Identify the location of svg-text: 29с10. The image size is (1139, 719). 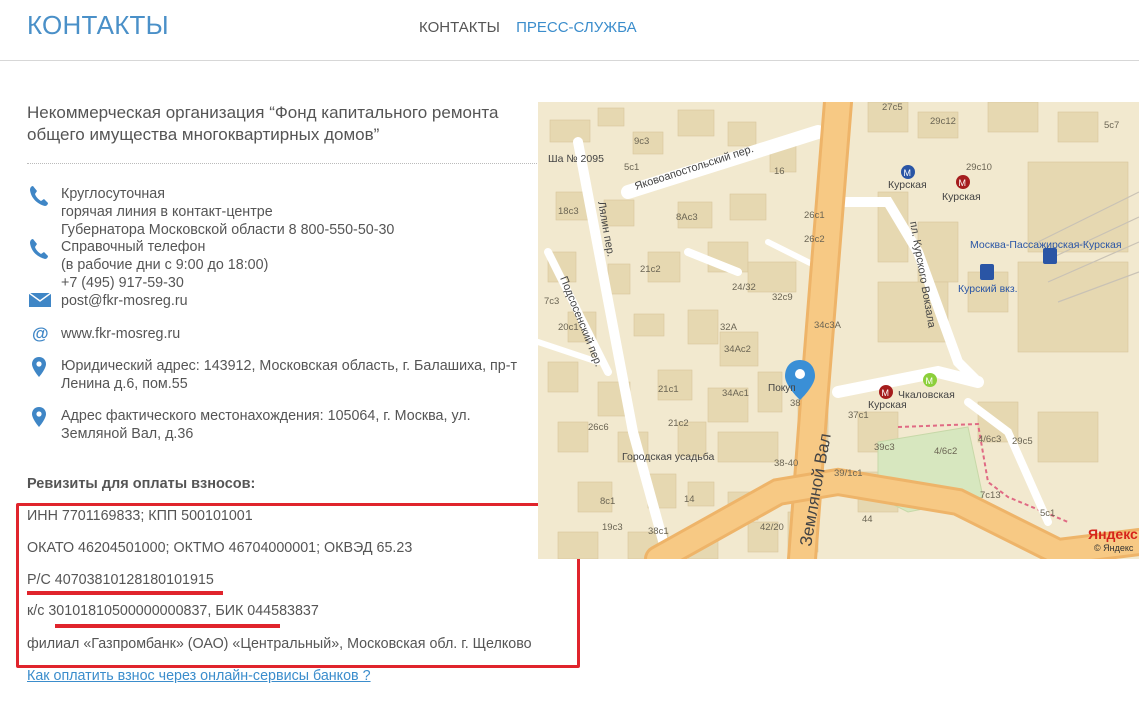
(979, 167).